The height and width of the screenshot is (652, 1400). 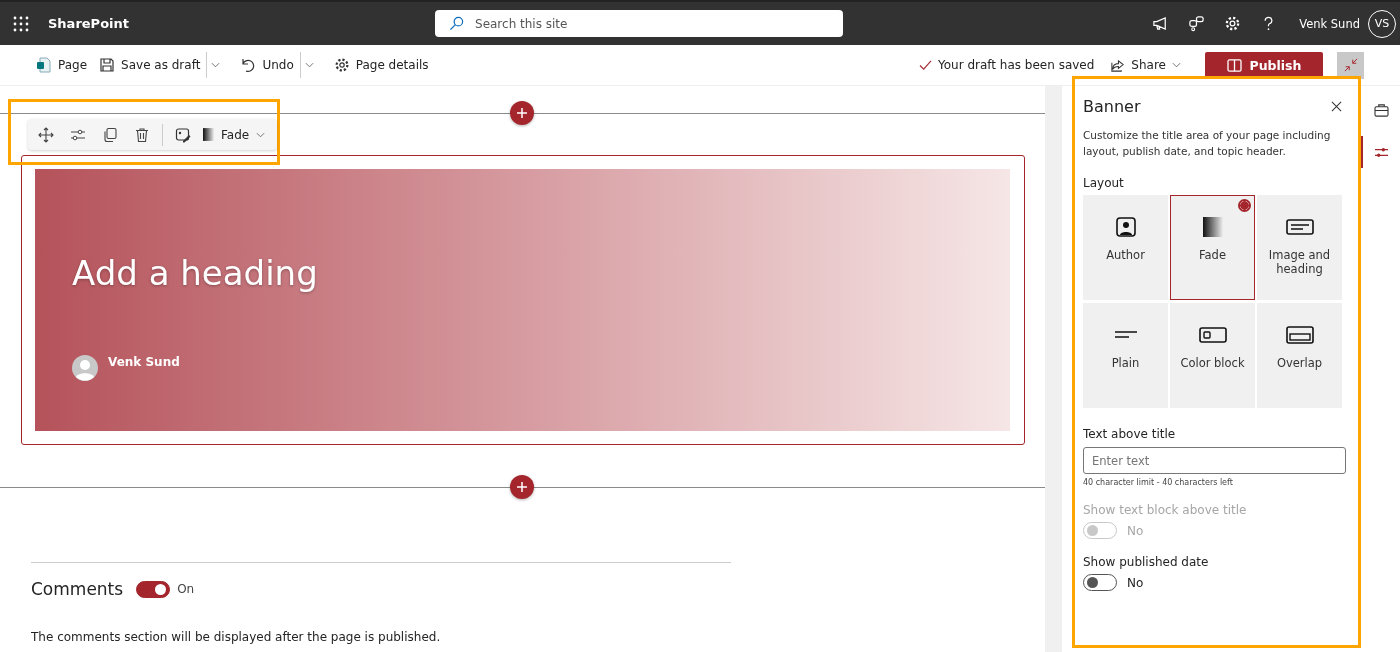 I want to click on move-icon, so click(x=46, y=134).